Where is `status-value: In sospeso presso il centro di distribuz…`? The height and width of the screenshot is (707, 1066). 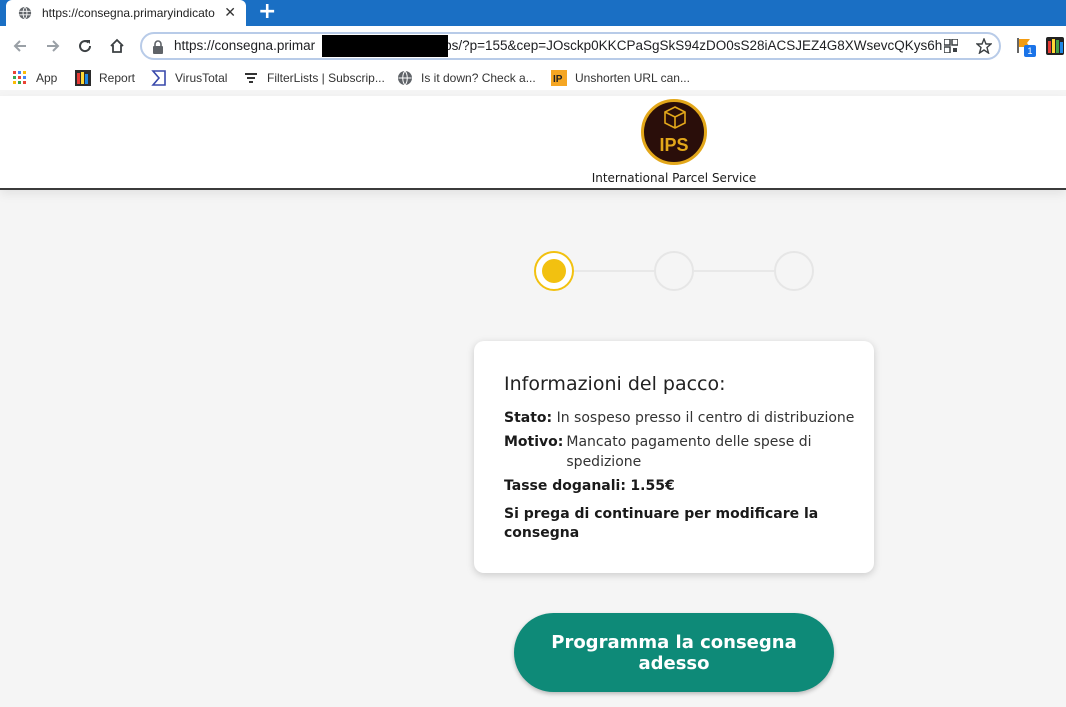 status-value: In sospeso presso il centro di distribuz… is located at coordinates (705, 418).